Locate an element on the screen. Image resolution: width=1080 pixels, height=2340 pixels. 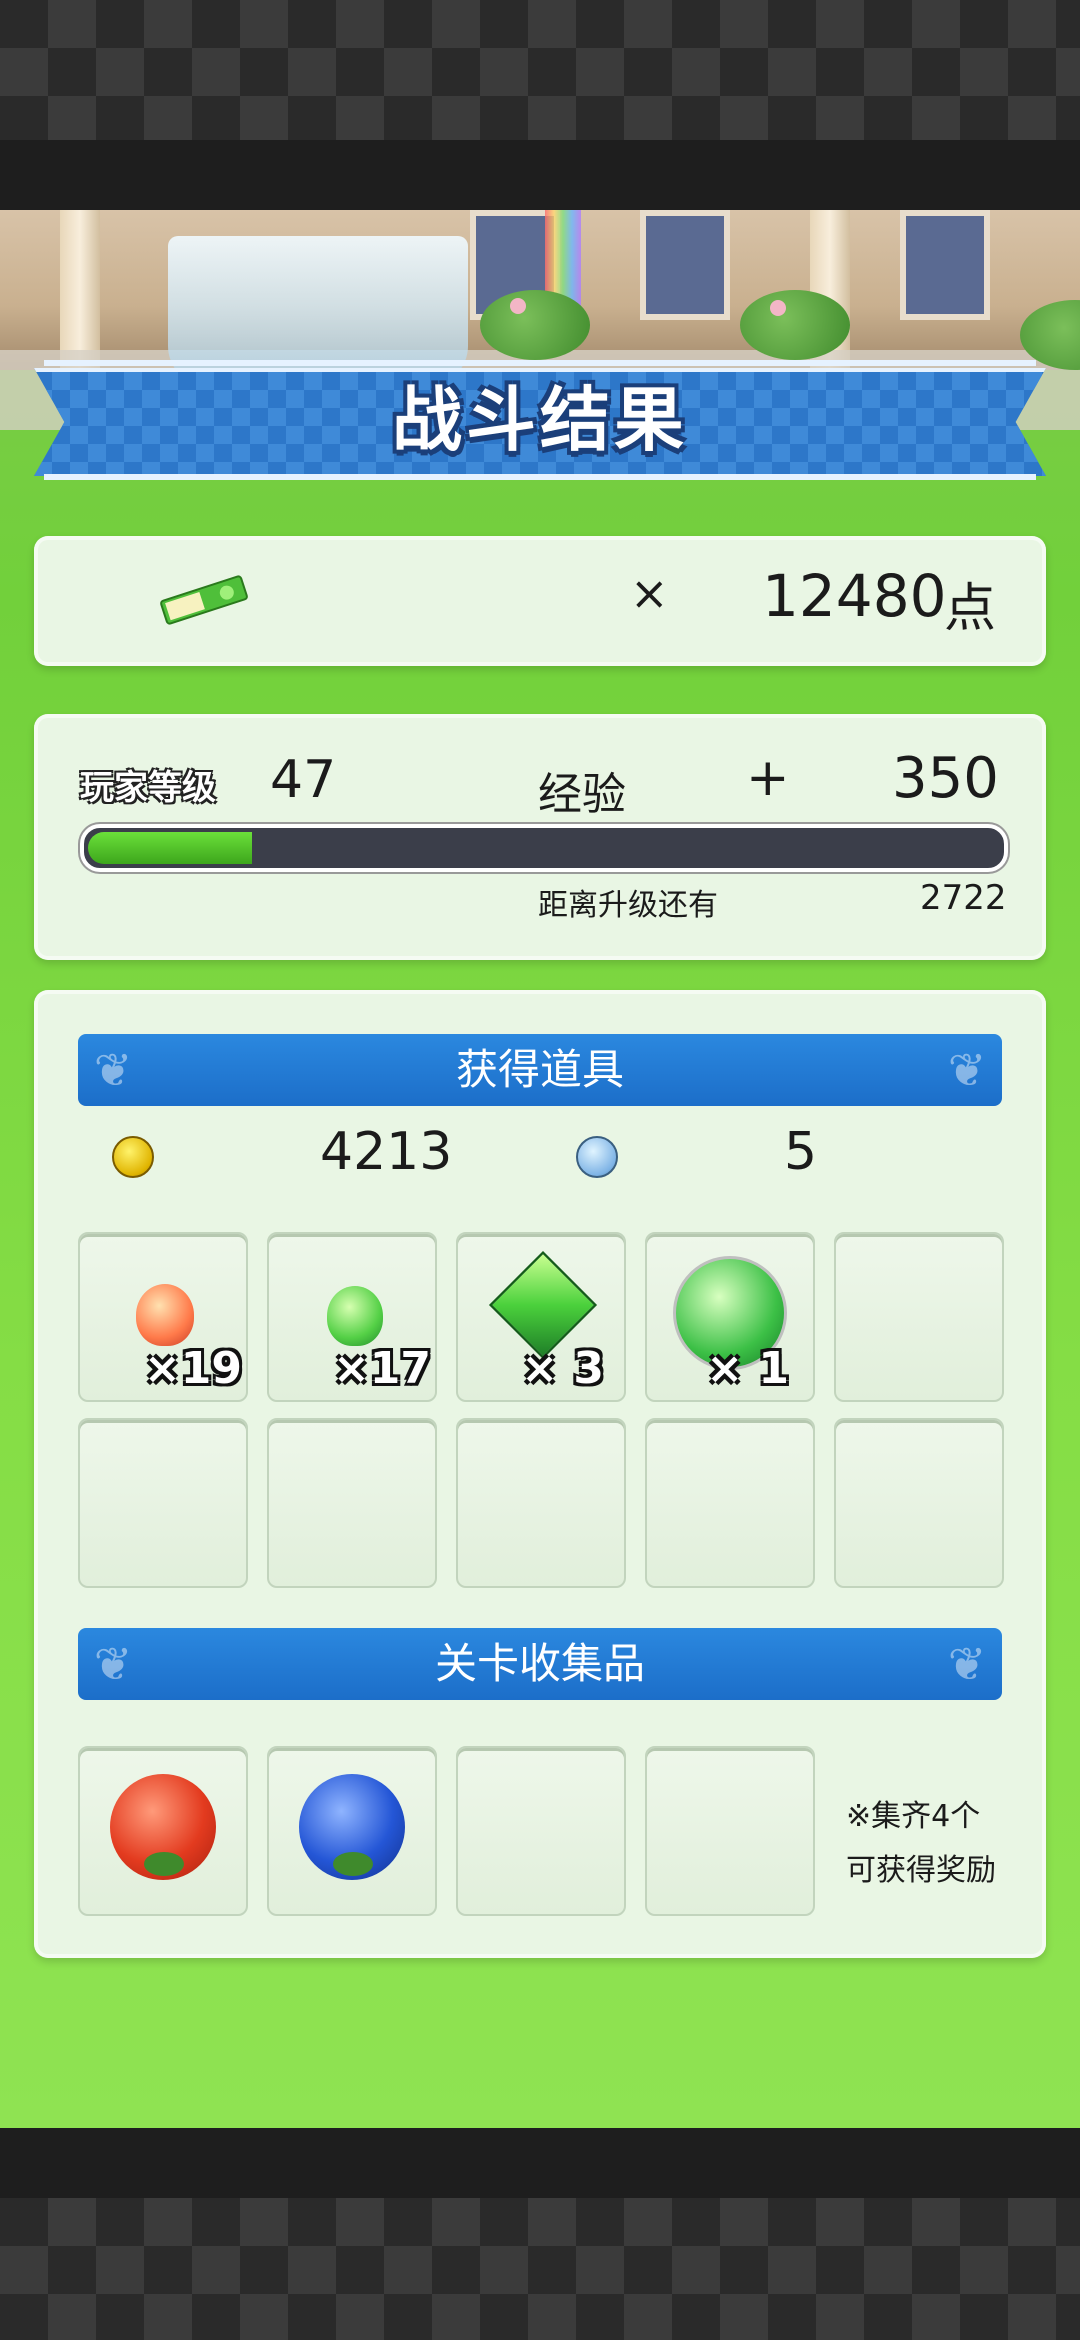
item-quantity: ×17 is located at coordinates (381, 1368).